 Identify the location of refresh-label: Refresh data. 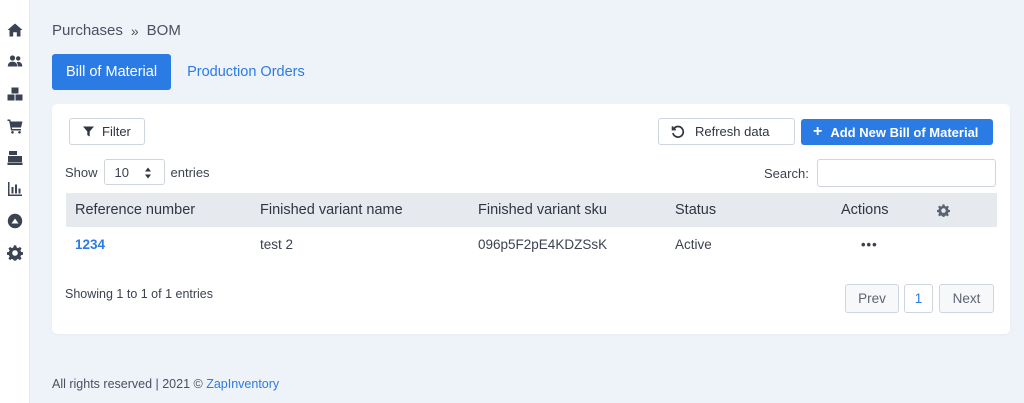
(732, 131).